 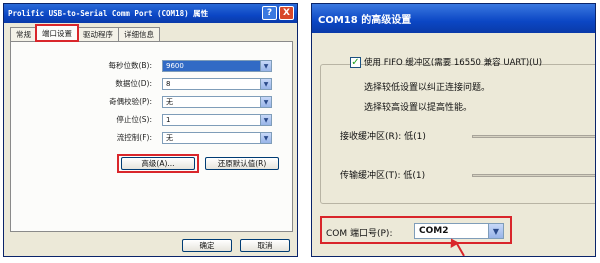 I want to click on com-port-value: COM2, so click(x=434, y=231).